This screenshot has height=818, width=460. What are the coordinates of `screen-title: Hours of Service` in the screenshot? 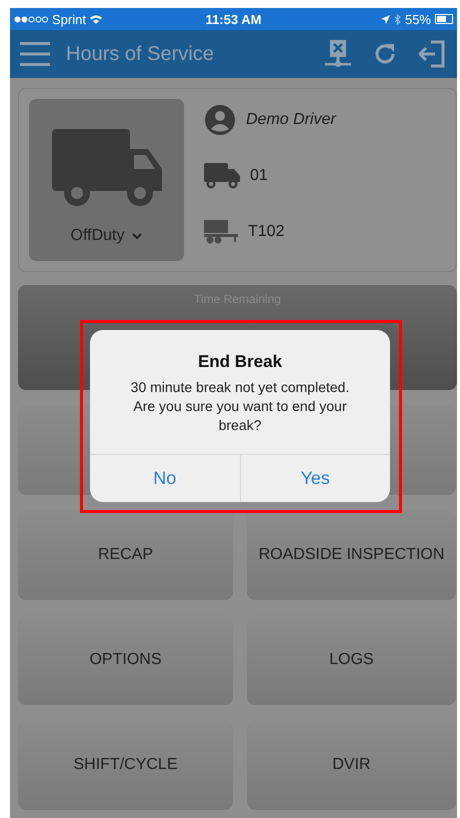 It's located at (140, 54).